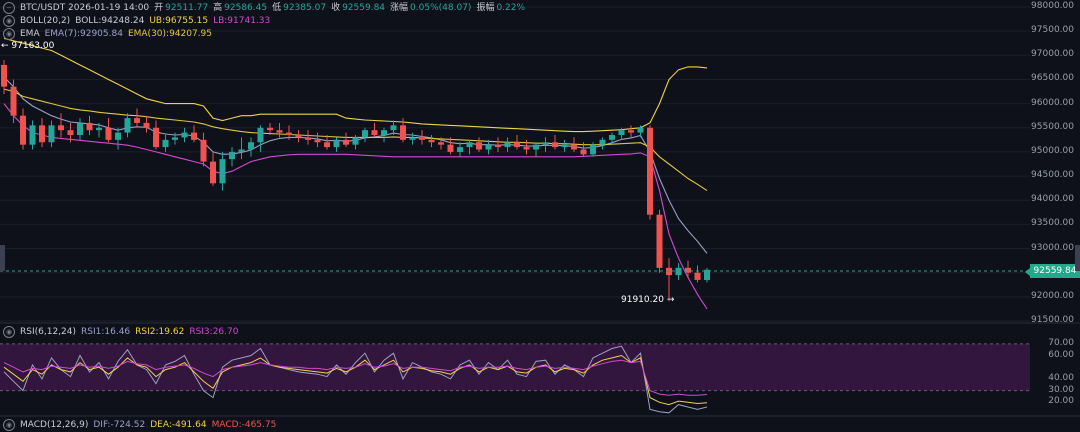  I want to click on macd-name: MACD(12,26,9), so click(54, 425).